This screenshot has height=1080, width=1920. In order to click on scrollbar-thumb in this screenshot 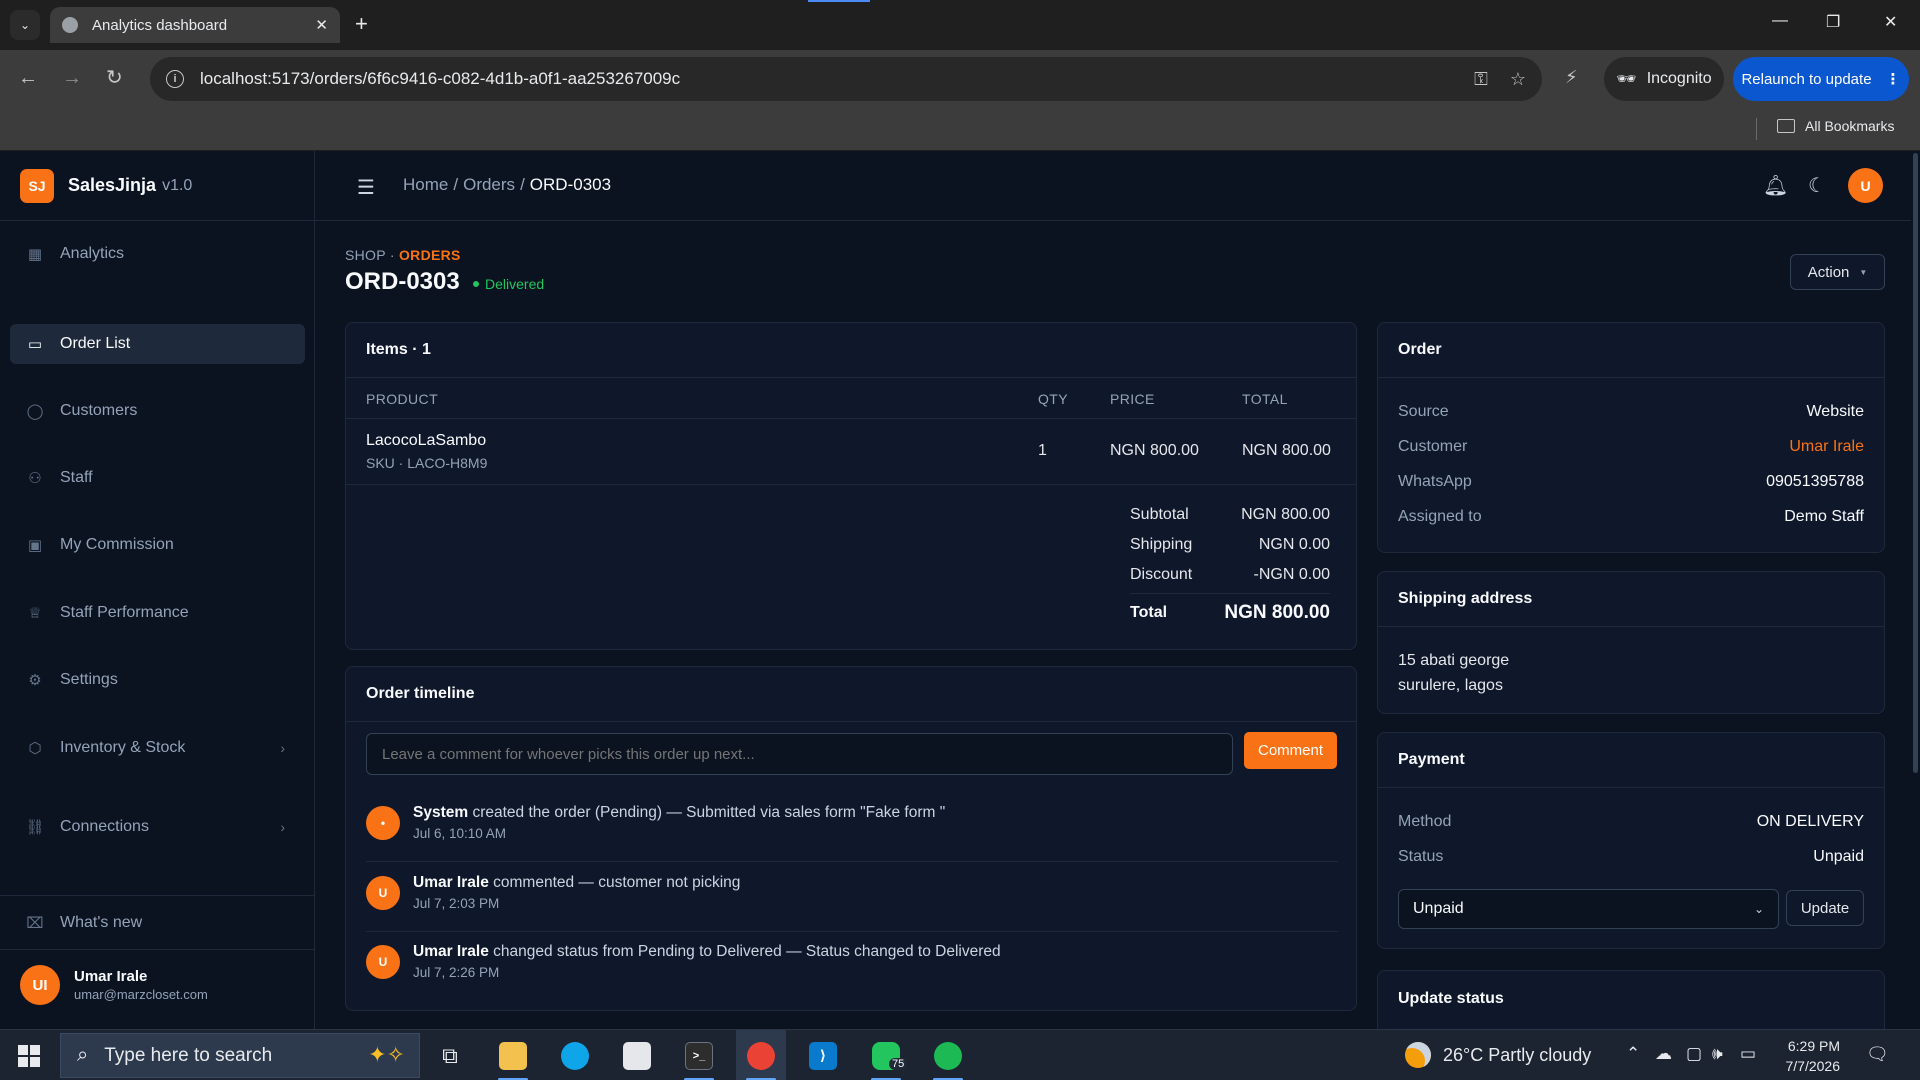, I will do `click(1915, 463)`.